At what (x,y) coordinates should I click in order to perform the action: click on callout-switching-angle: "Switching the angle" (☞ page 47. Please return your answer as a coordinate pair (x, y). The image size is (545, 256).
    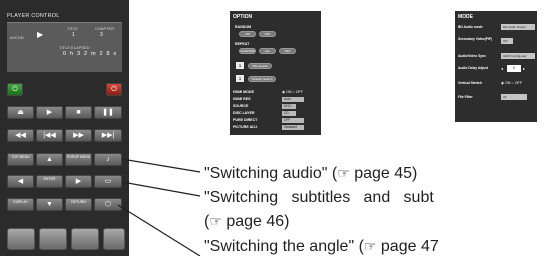
    Looking at the image, I should click on (321, 246).